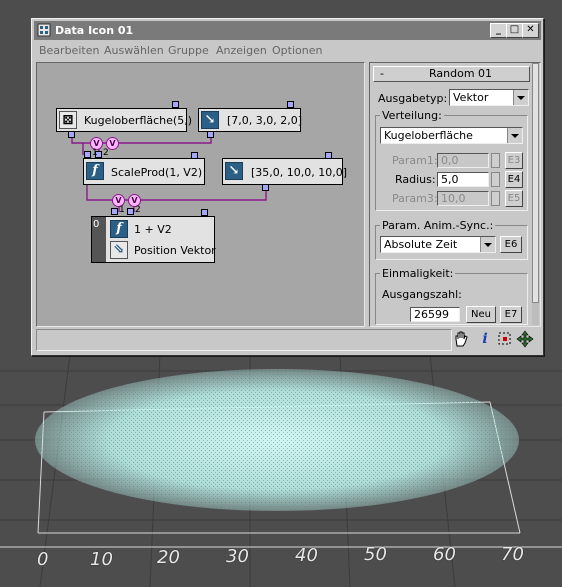 Image resolution: width=562 pixels, height=587 pixels. I want to click on node-kugel-input-pin, so click(71, 134).